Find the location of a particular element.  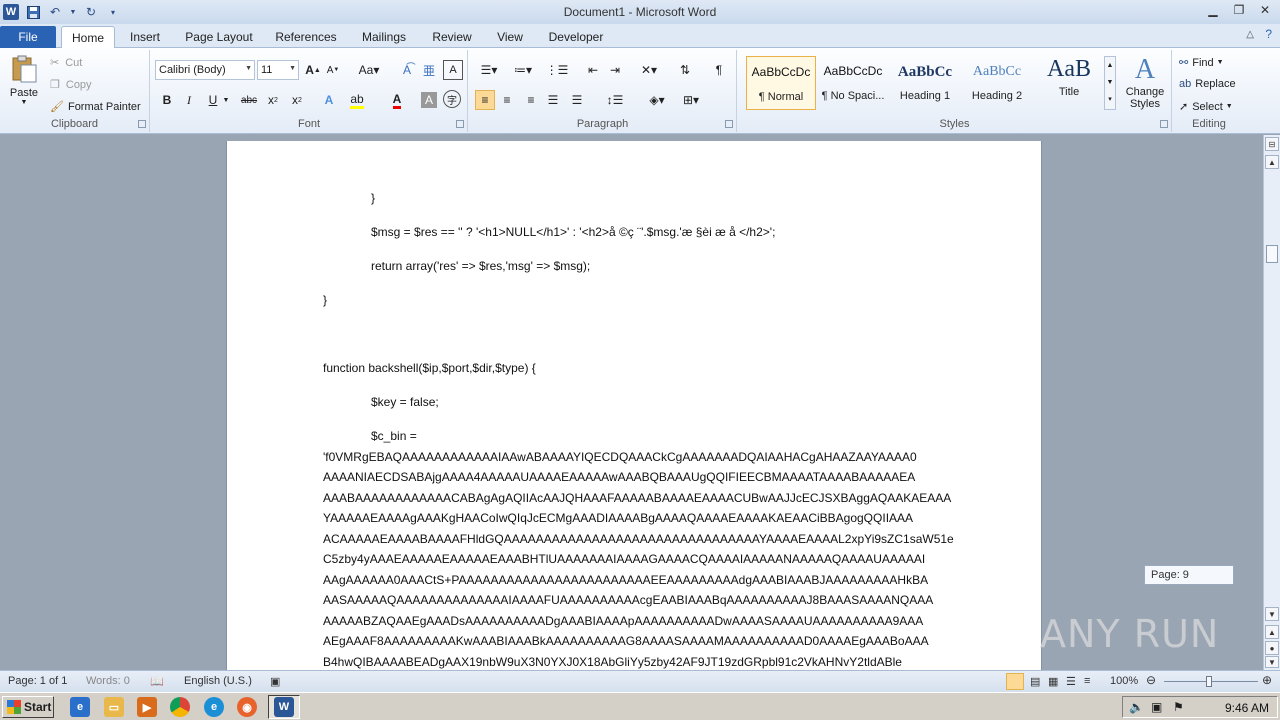

align-left-icon: ≡ is located at coordinates (485, 100).